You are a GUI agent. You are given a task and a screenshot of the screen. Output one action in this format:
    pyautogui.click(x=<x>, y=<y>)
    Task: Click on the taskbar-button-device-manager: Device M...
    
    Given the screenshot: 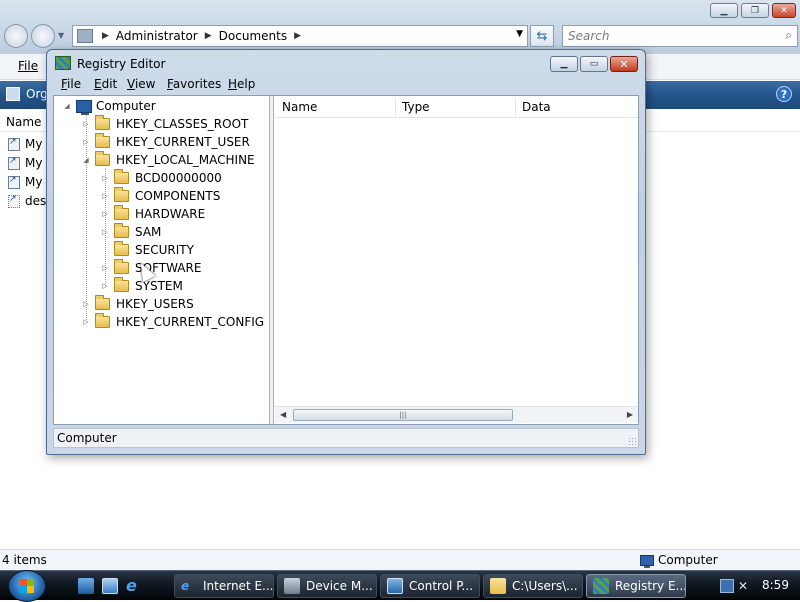 What is the action you would take?
    pyautogui.click(x=327, y=586)
    